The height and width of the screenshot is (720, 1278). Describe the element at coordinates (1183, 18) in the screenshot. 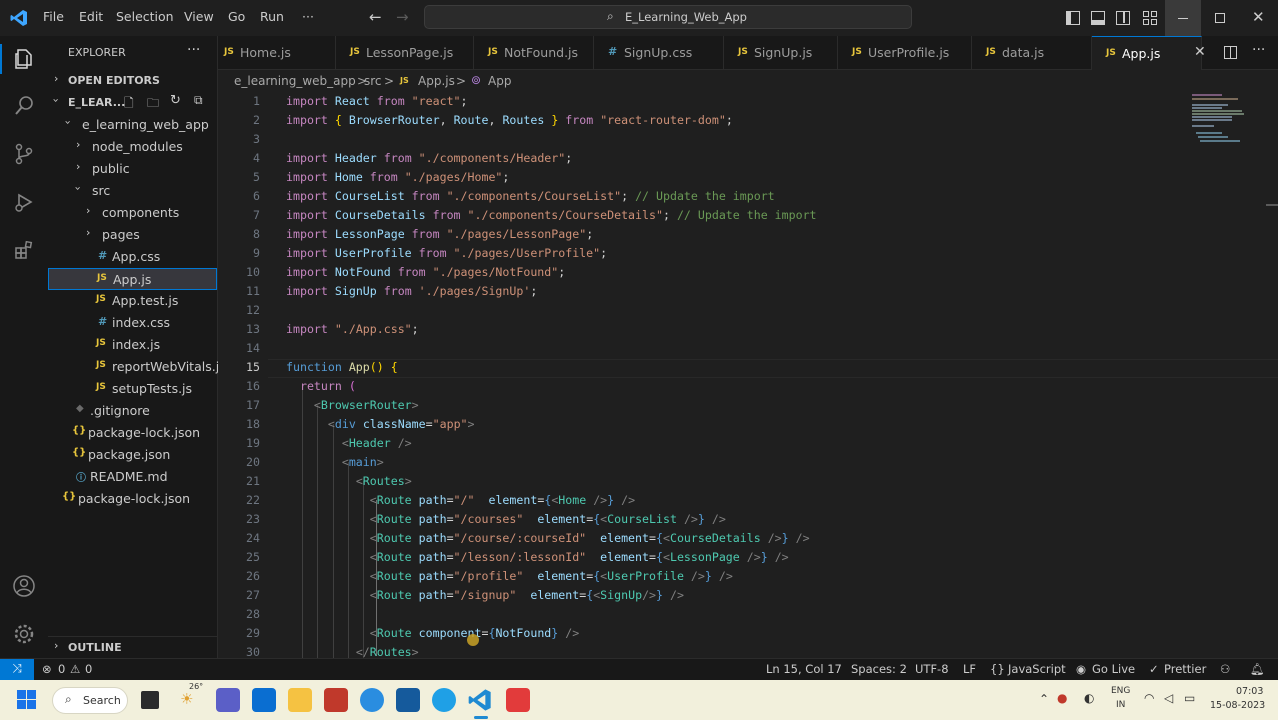

I see `minimize-button` at that location.